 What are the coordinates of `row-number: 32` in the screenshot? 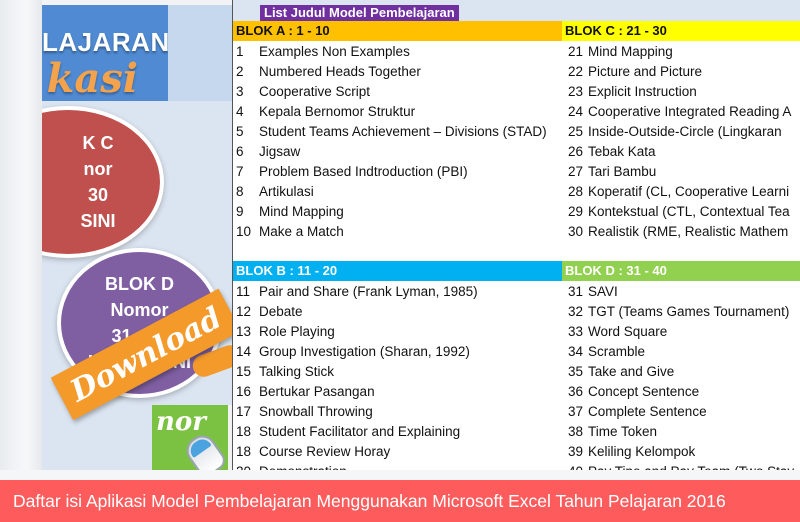 It's located at (576, 311).